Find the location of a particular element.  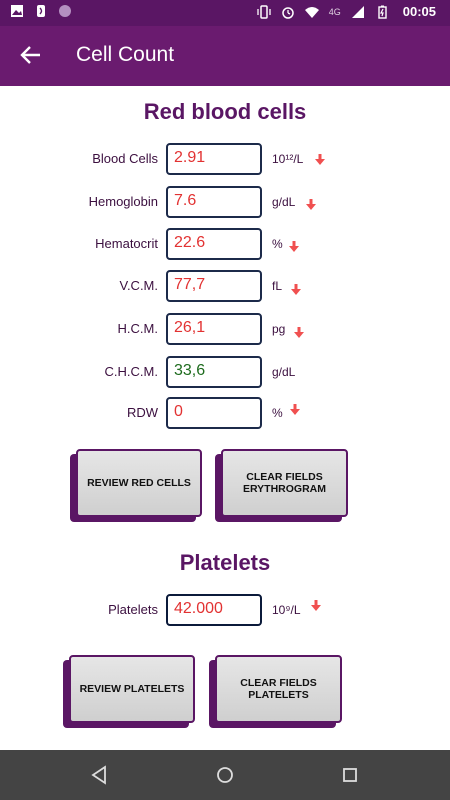

review-platelets-wrap: REVIEW PLATELETS is located at coordinates (129, 691).